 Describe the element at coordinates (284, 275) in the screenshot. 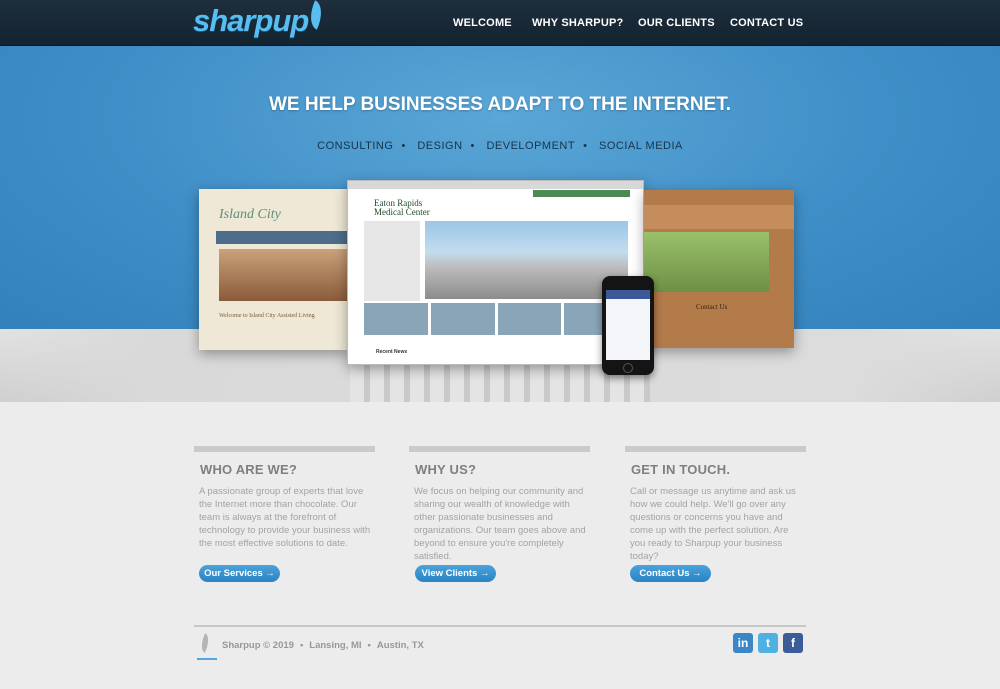

I see `mockup-left-photo` at that location.